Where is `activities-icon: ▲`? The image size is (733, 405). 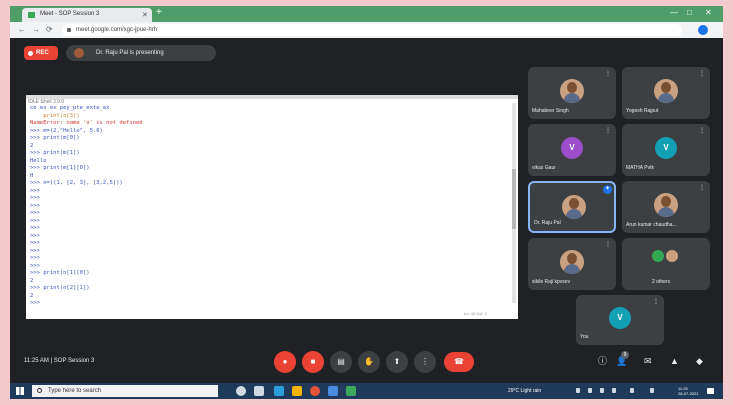
activities-icon: ▲ is located at coordinates (674, 361).